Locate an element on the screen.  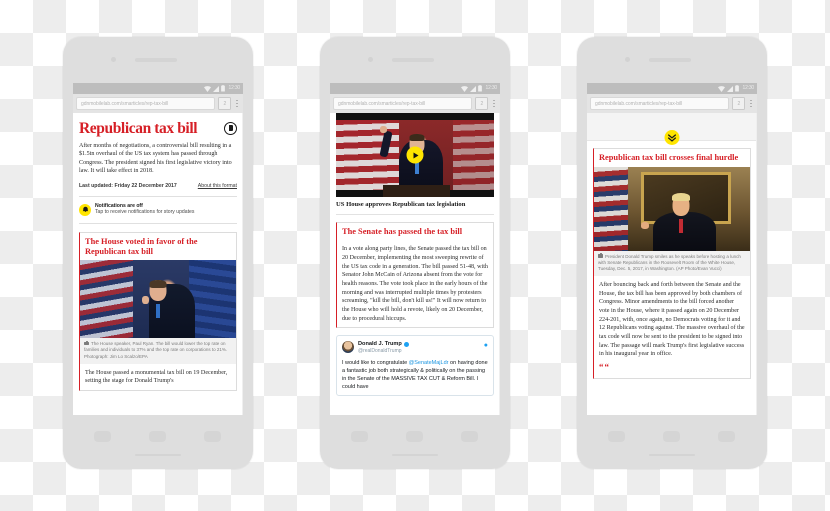
donald-trump-photo is located at coordinates (672, 208).